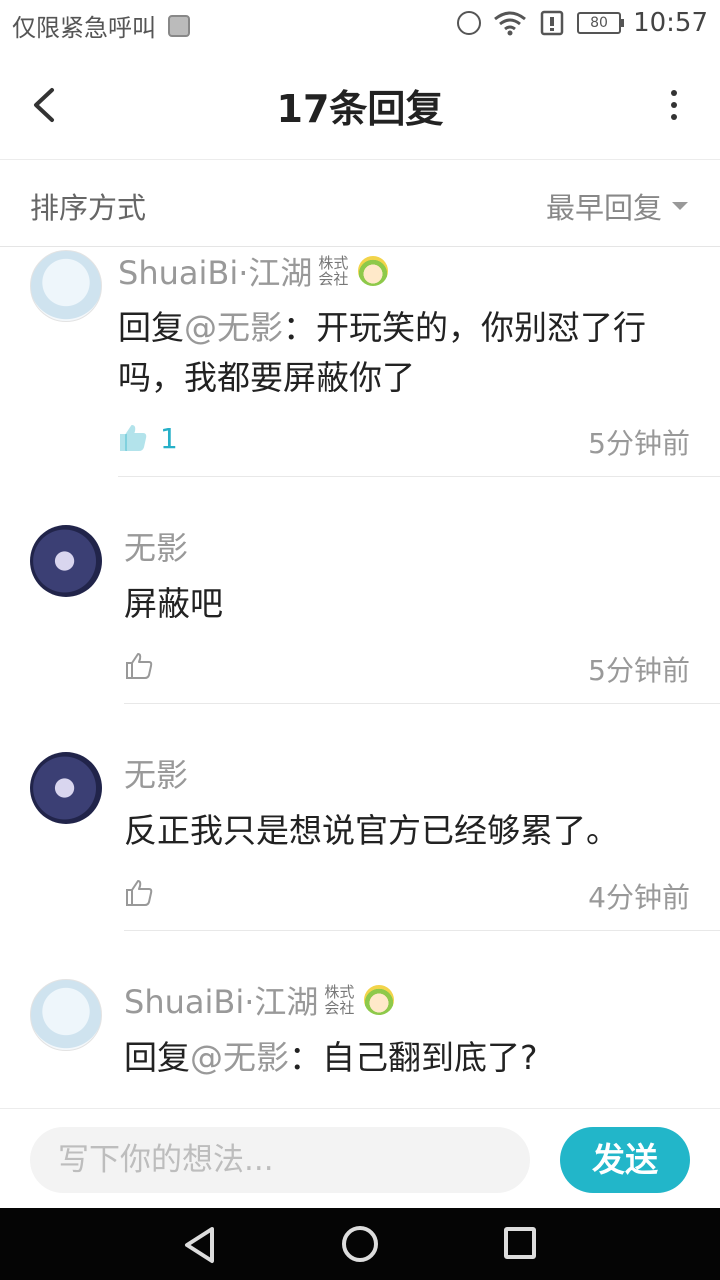 Image resolution: width=720 pixels, height=1280 pixels. What do you see at coordinates (280, 1160) in the screenshot?
I see `comment-input` at bounding box center [280, 1160].